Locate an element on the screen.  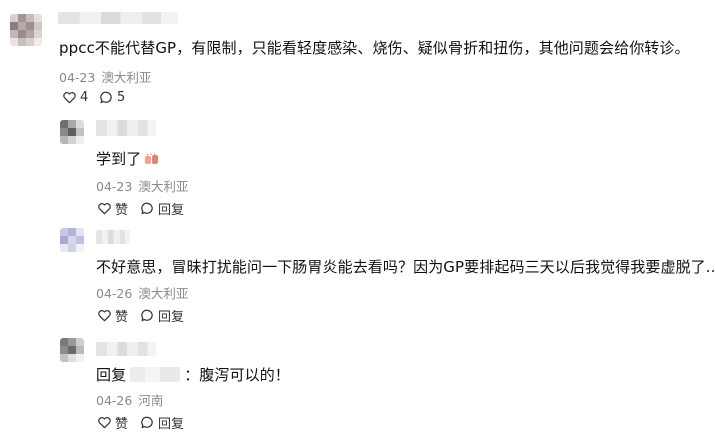
reply-meta: 04-26 澳大利亚 is located at coordinates (142, 292).